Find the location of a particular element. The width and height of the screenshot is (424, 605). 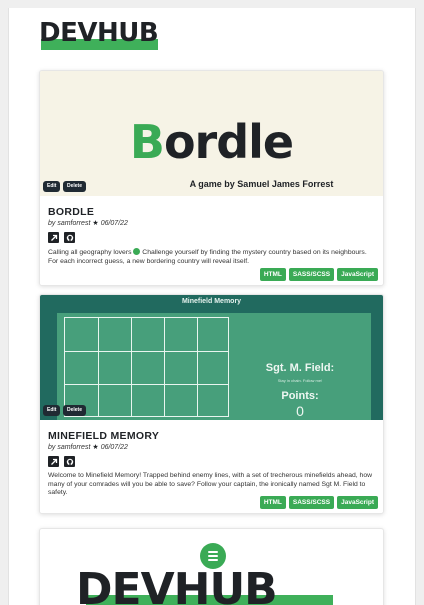

thumbnail-title: Bordle is located at coordinates (211, 142).